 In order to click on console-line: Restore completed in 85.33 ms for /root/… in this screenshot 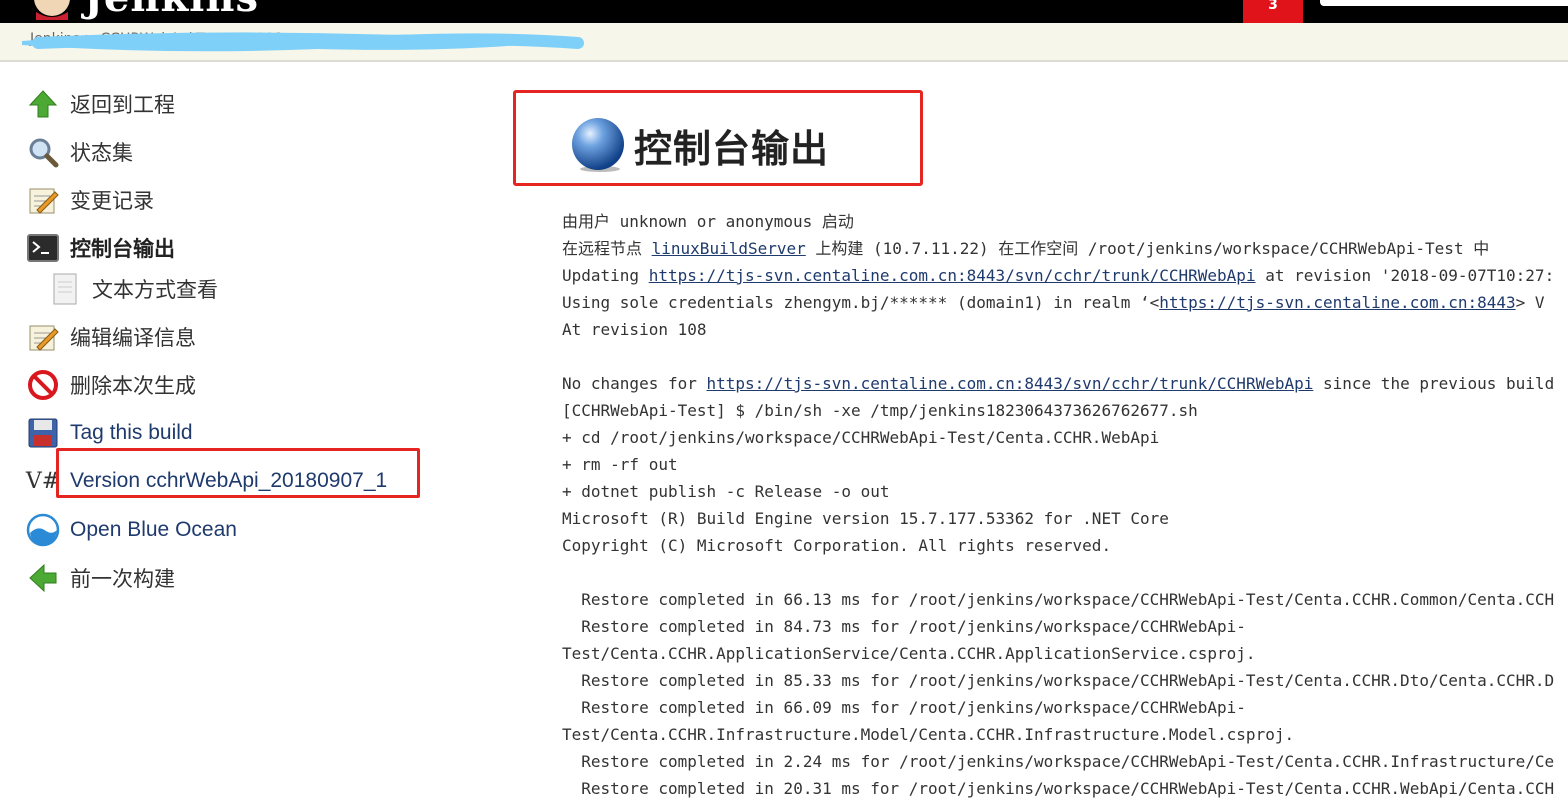, I will do `click(1058, 680)`.